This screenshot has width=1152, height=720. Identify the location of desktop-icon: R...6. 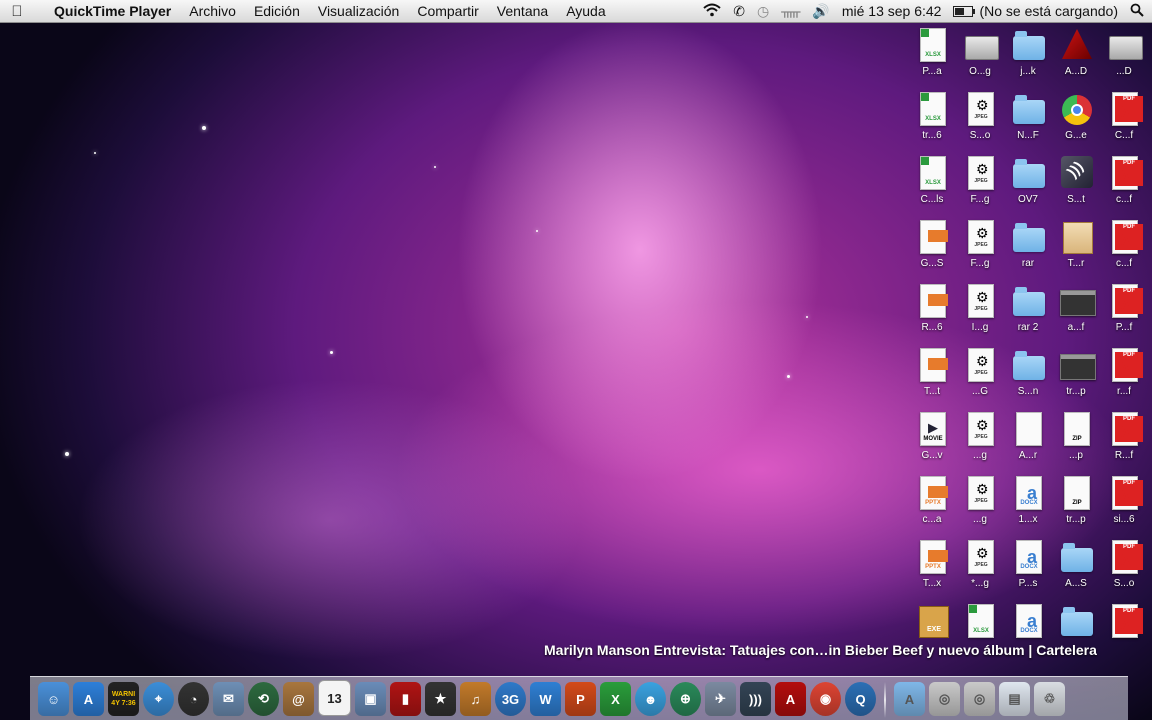
(932, 314).